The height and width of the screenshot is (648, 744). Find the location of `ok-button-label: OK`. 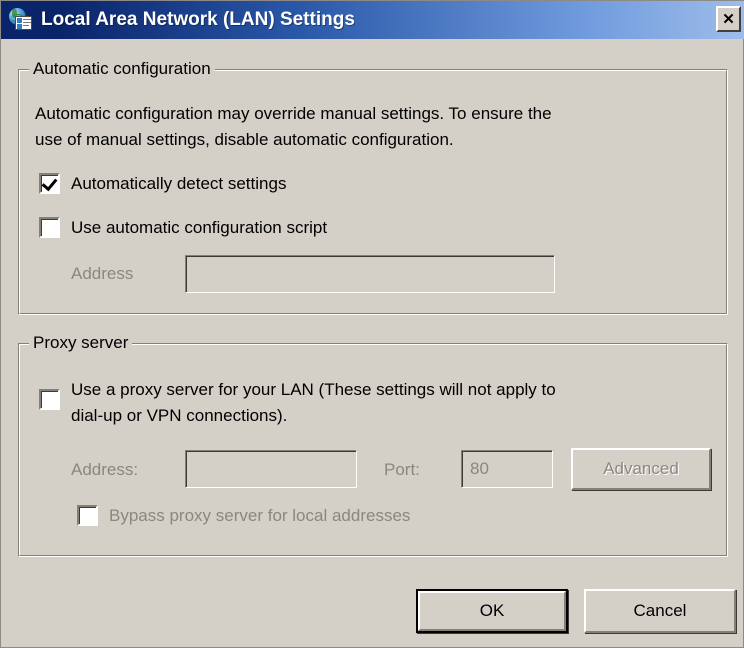

ok-button-label: OK is located at coordinates (492, 610).